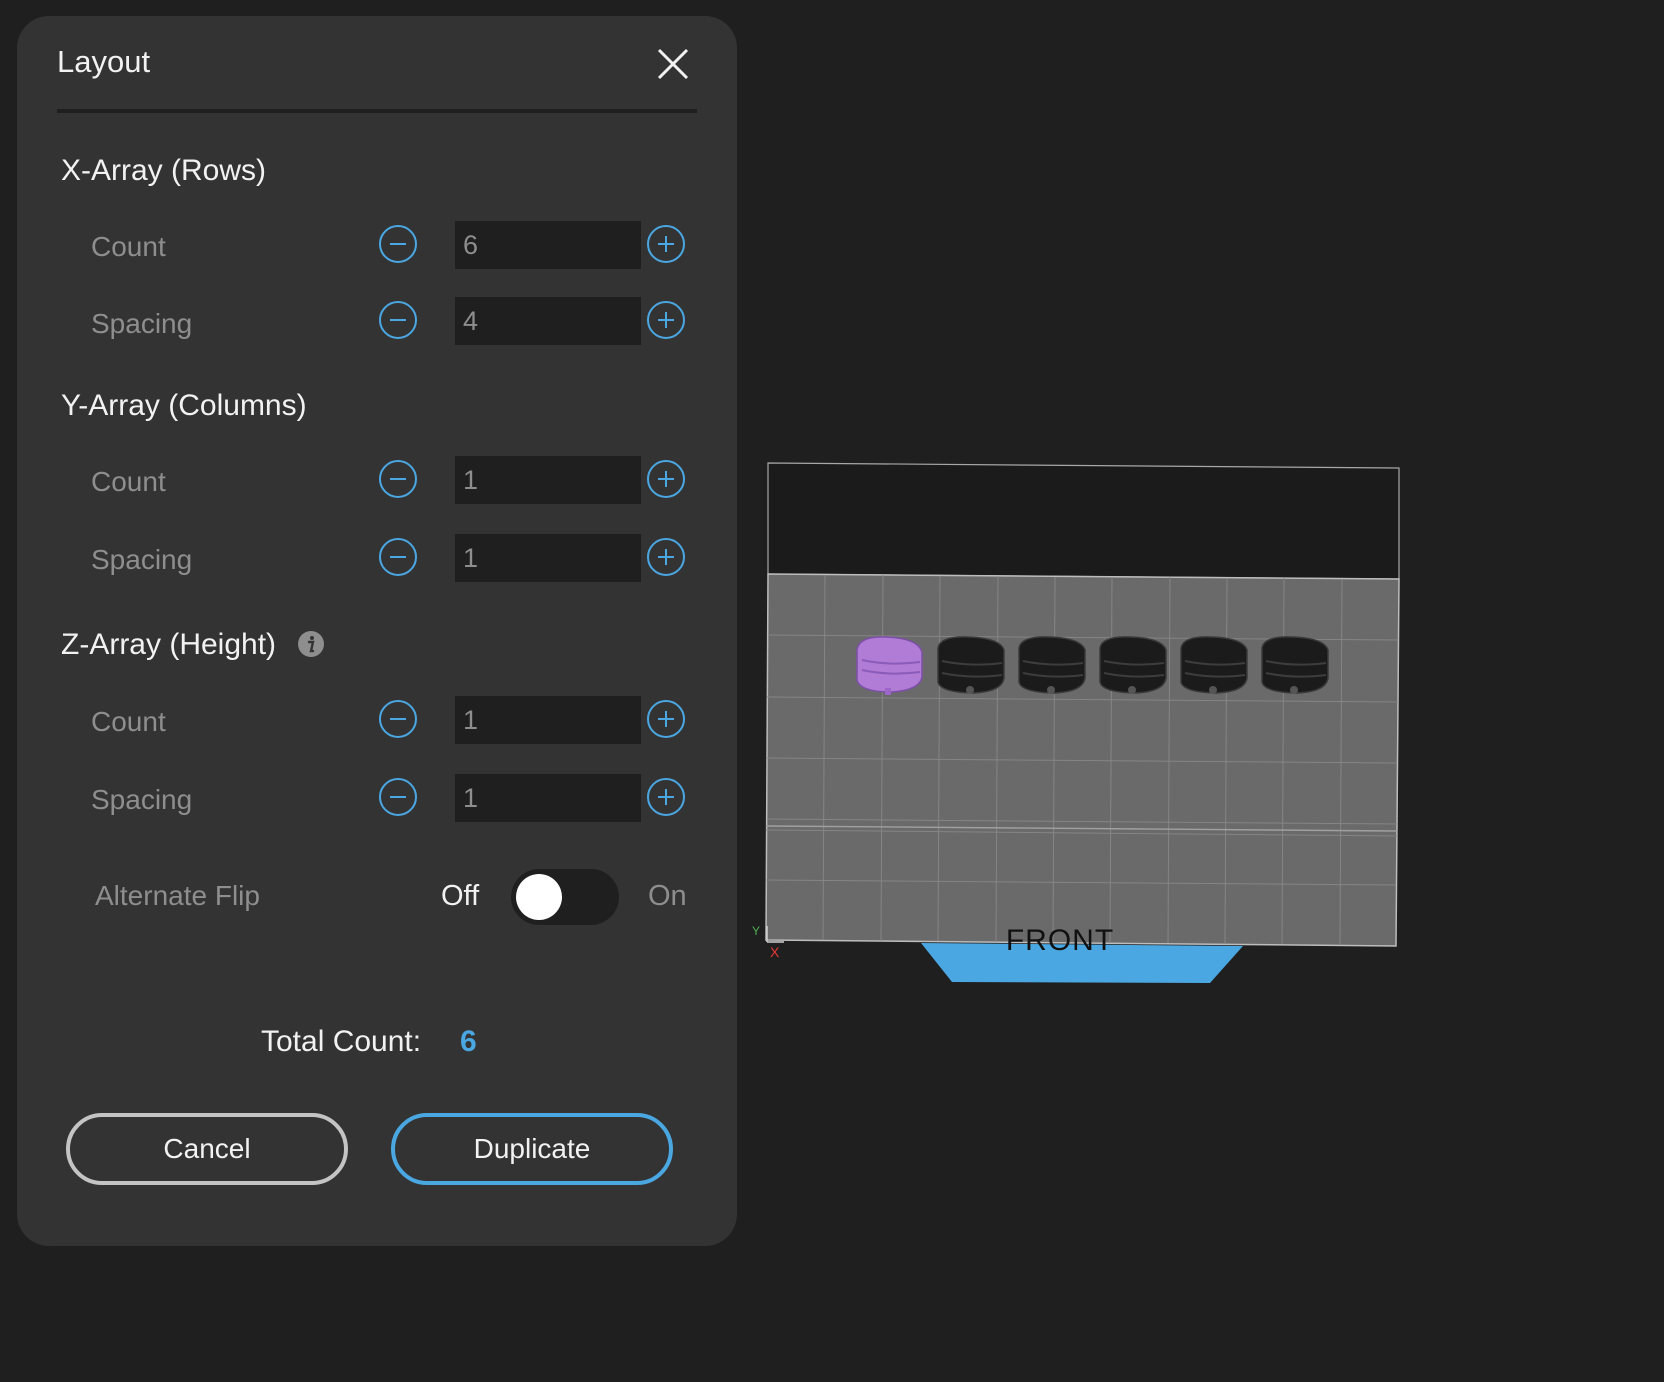  What do you see at coordinates (775, 952) in the screenshot?
I see `axis-x-label: X` at bounding box center [775, 952].